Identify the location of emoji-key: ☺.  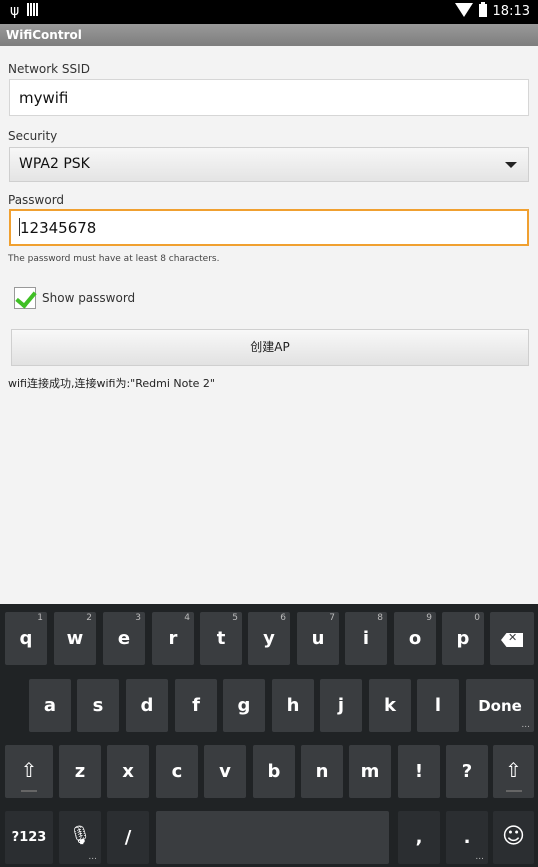
(513, 837).